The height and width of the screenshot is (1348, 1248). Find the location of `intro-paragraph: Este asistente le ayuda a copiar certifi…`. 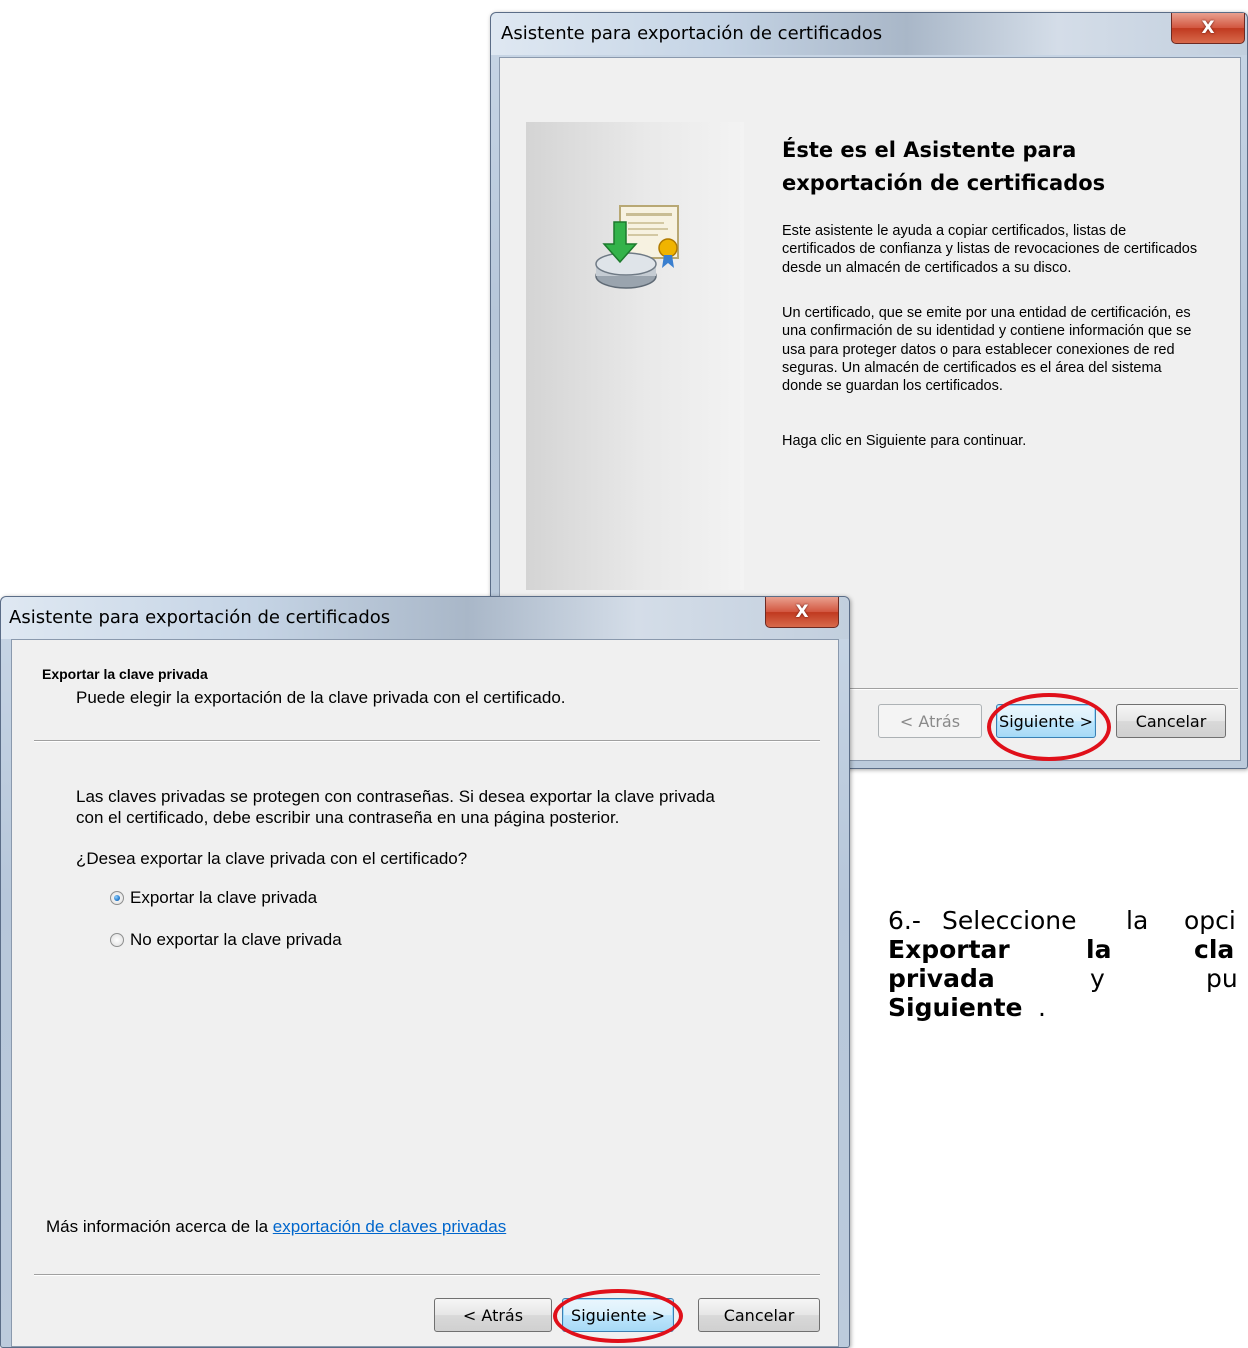

intro-paragraph: Este asistente le ayuda a copiar certifi… is located at coordinates (990, 249).